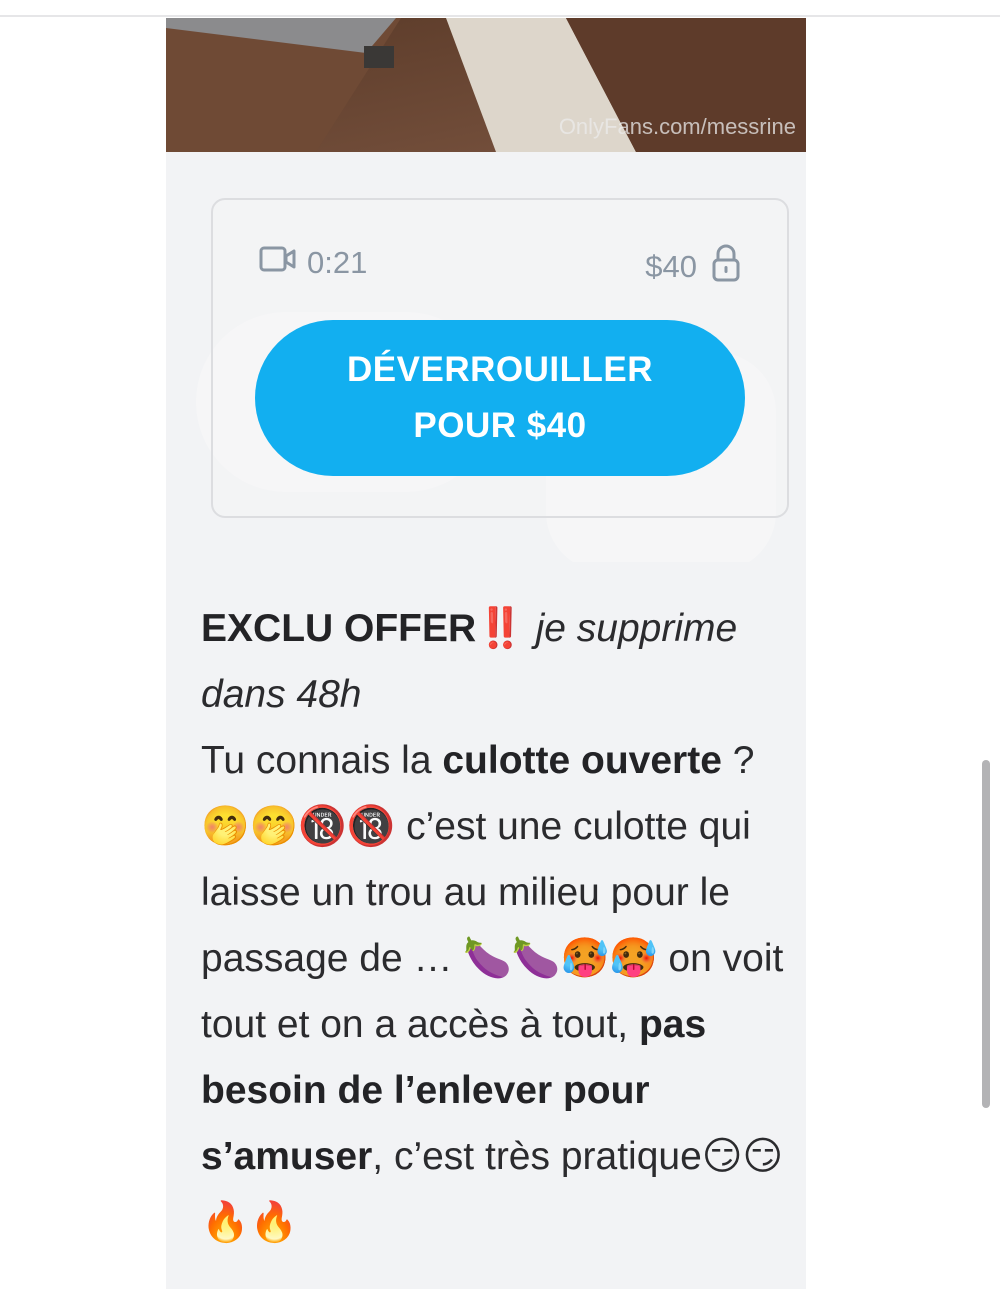 The width and height of the screenshot is (1000, 1289). I want to click on unlock-panel: 0:21 $40 DÉVERROUILLER POUR $40, so click(500, 358).